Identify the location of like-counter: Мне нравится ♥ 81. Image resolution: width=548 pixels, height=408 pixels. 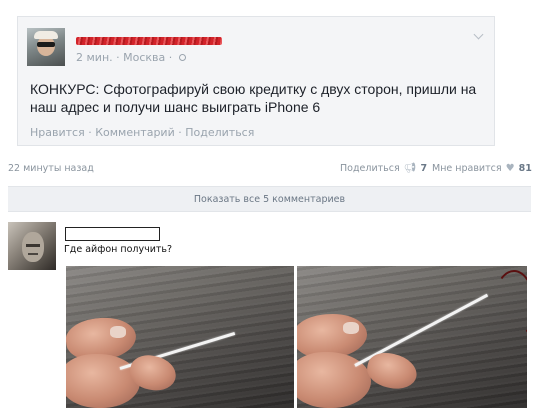
(482, 168).